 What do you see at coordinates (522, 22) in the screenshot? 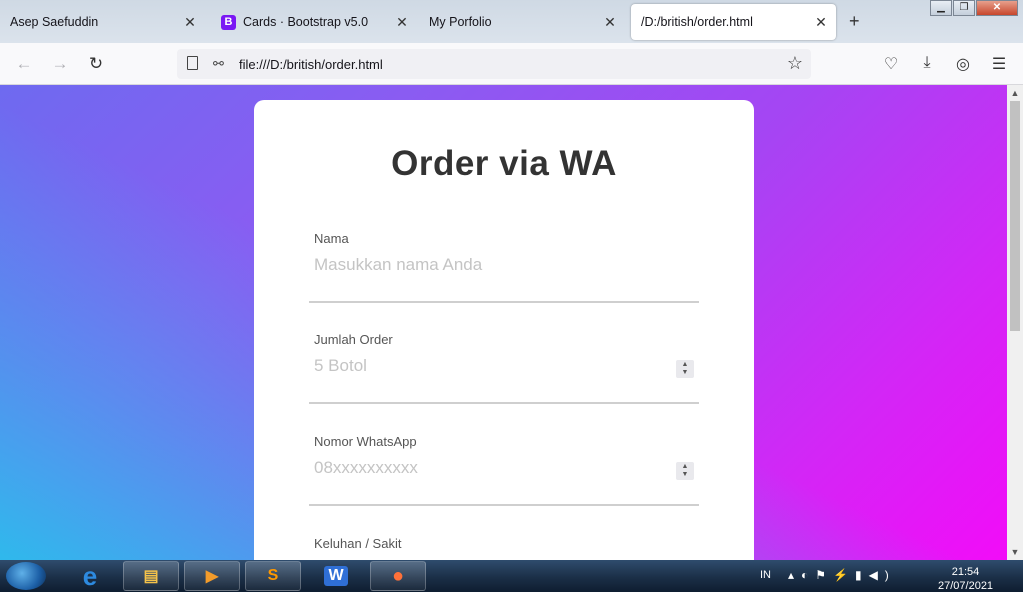
I see `tab-portfolio: My Porfolio ✕` at bounding box center [522, 22].